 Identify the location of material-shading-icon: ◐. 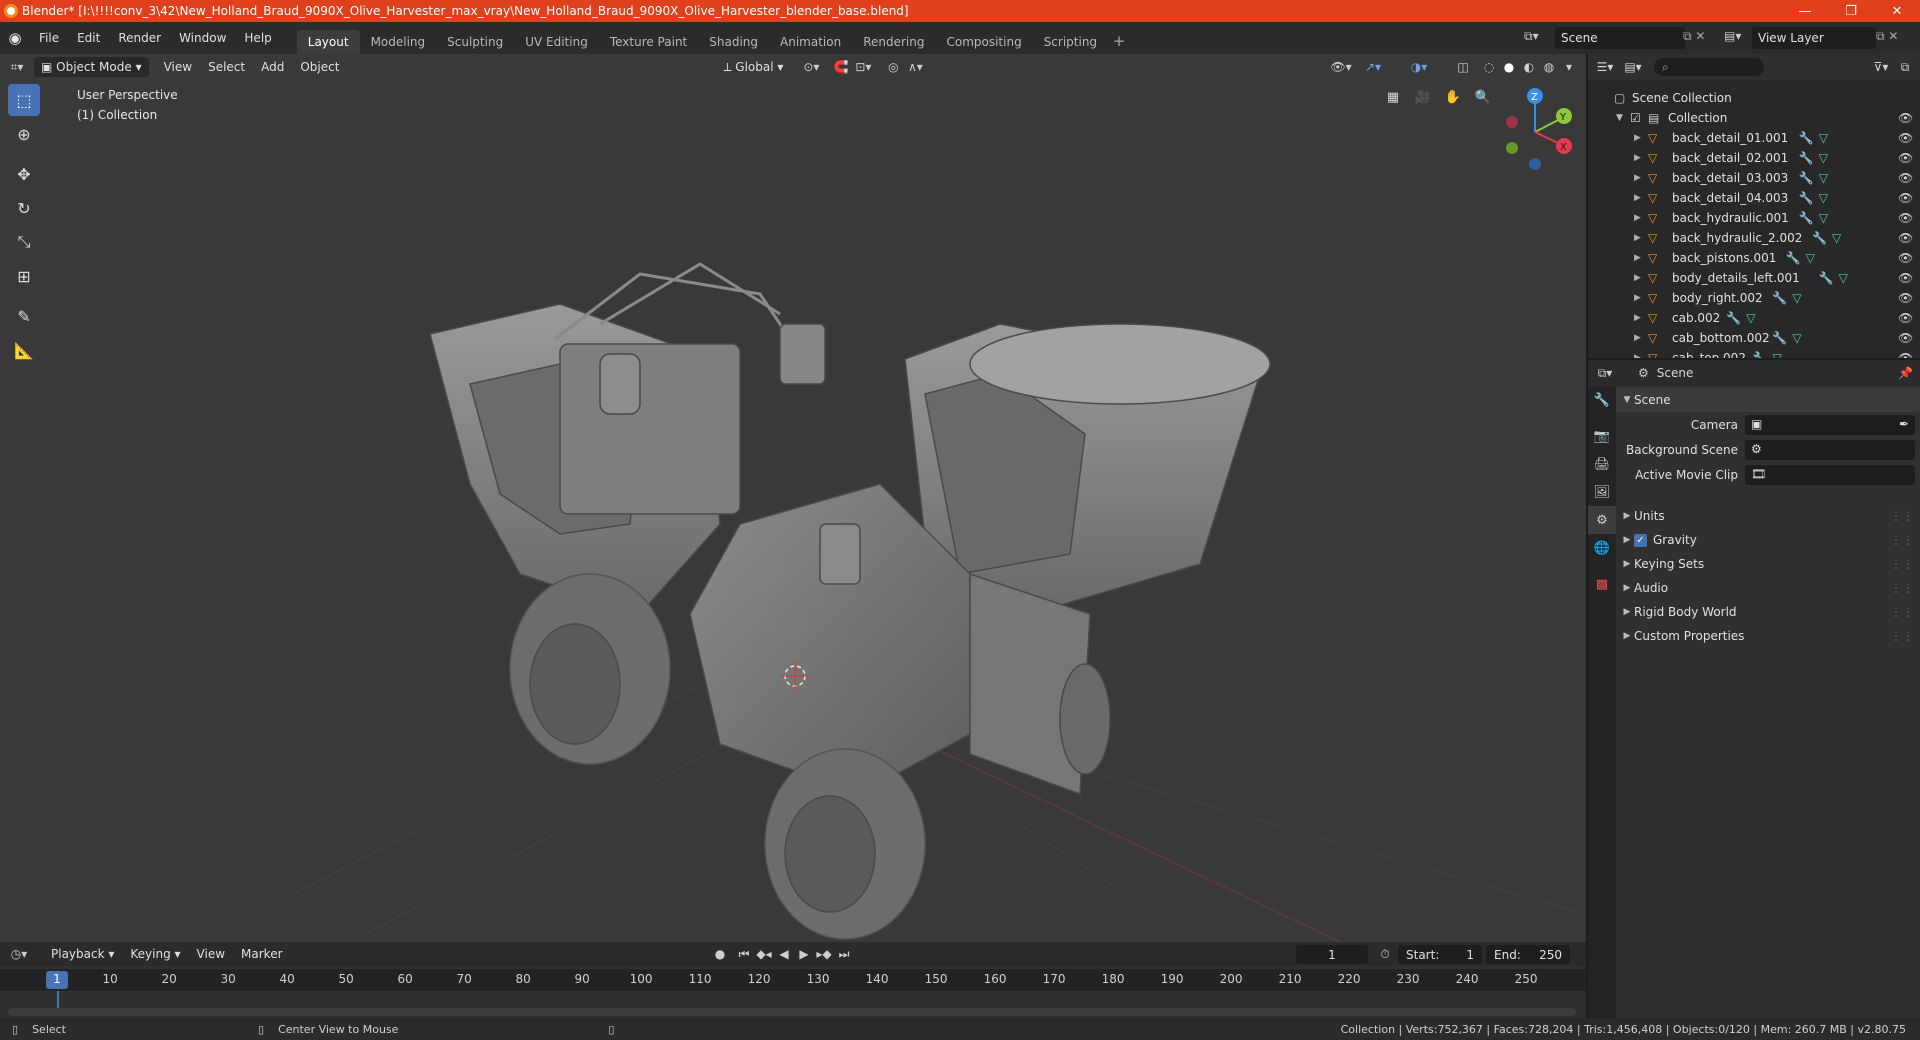
(1529, 67).